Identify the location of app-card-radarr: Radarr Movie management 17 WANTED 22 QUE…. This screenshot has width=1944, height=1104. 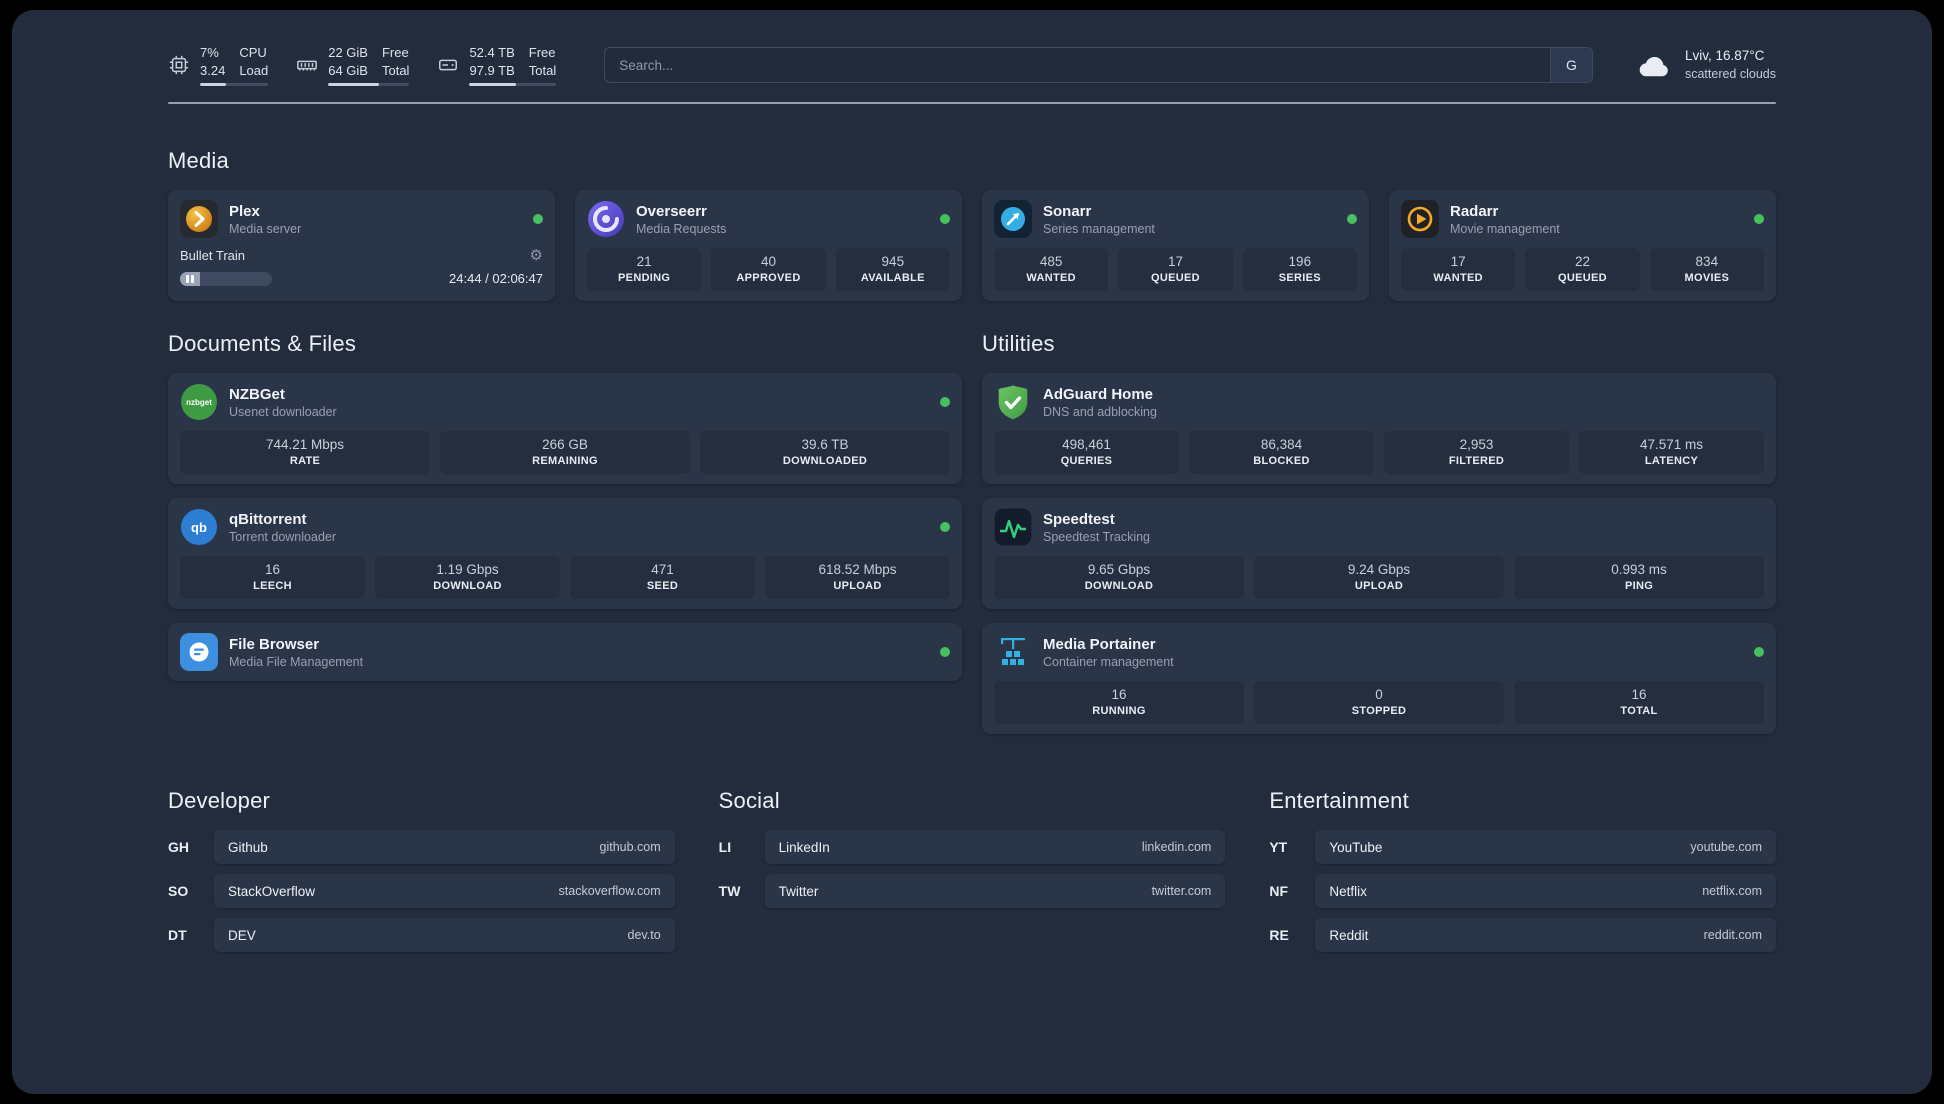
(1582, 246).